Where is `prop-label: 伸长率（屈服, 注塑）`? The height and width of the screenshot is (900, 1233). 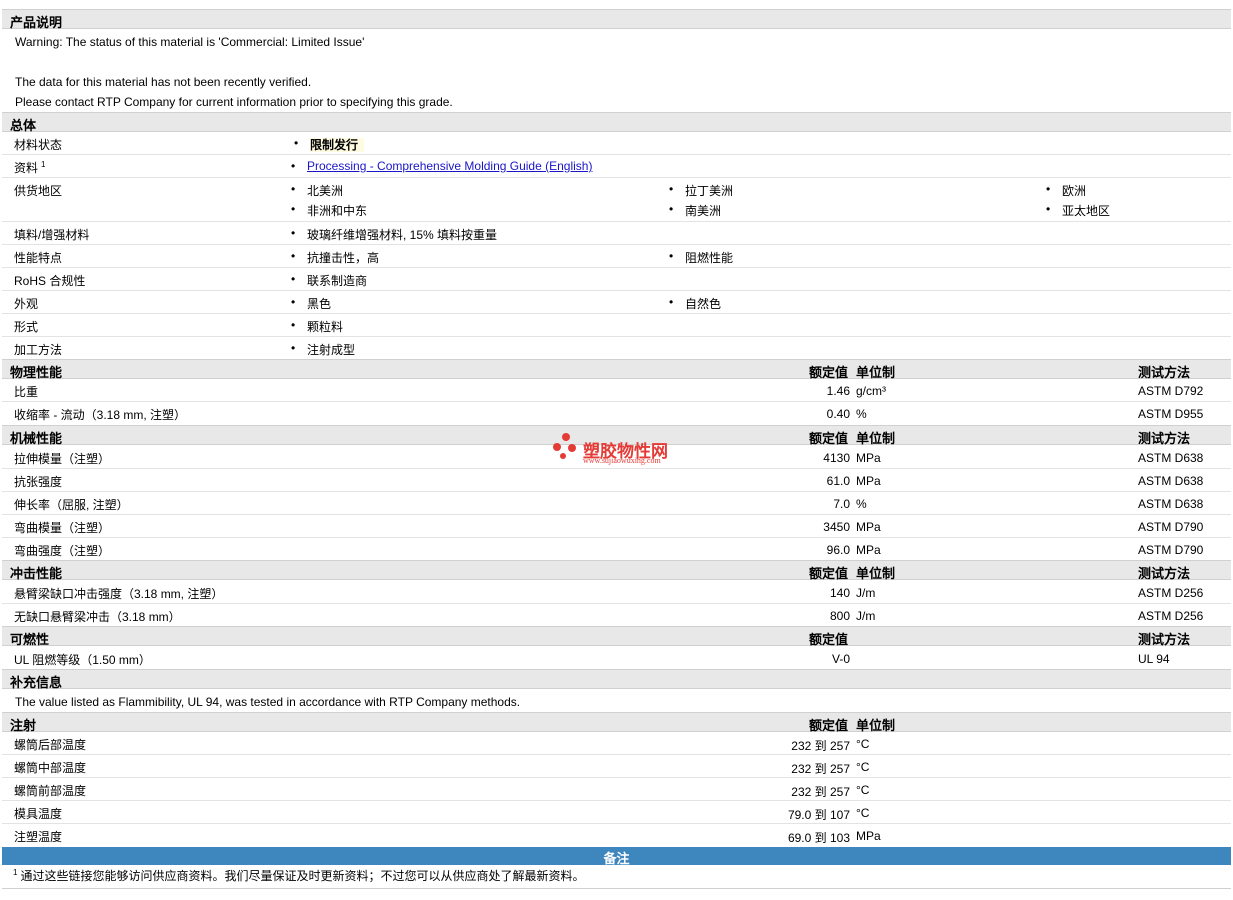
prop-label: 伸长率（屈服, 注塑） is located at coordinates (71, 505).